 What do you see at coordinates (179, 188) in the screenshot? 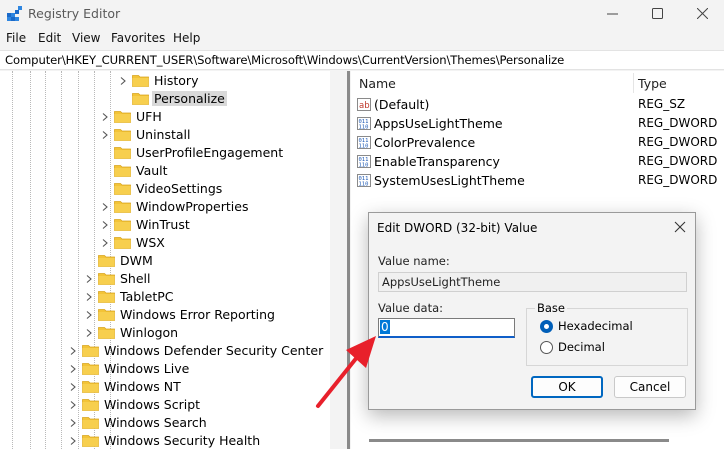
I see `tree-item-label: VideoSettings` at bounding box center [179, 188].